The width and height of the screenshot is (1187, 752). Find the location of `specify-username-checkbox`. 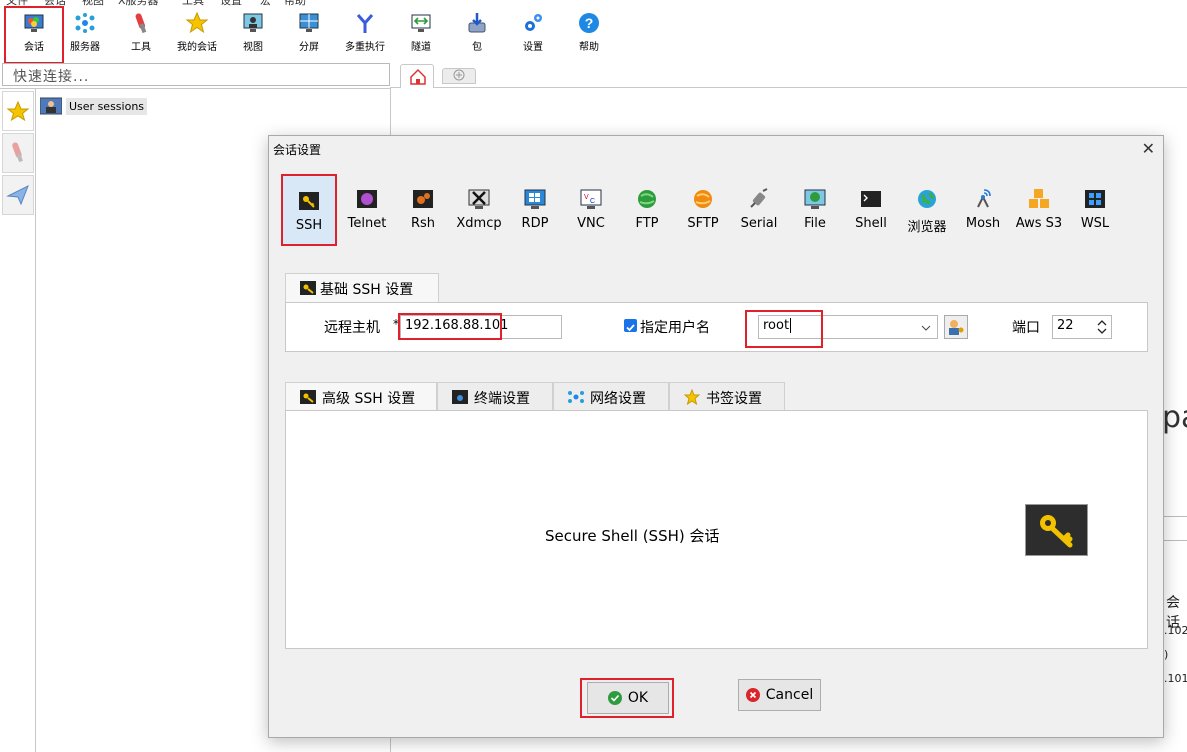

specify-username-checkbox is located at coordinates (630, 325).